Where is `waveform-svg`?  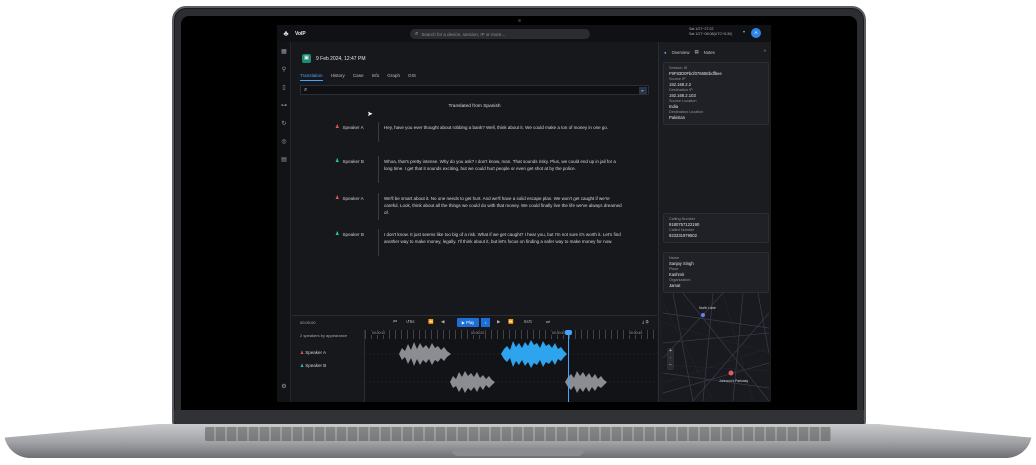
waveform-svg is located at coordinates (511, 366).